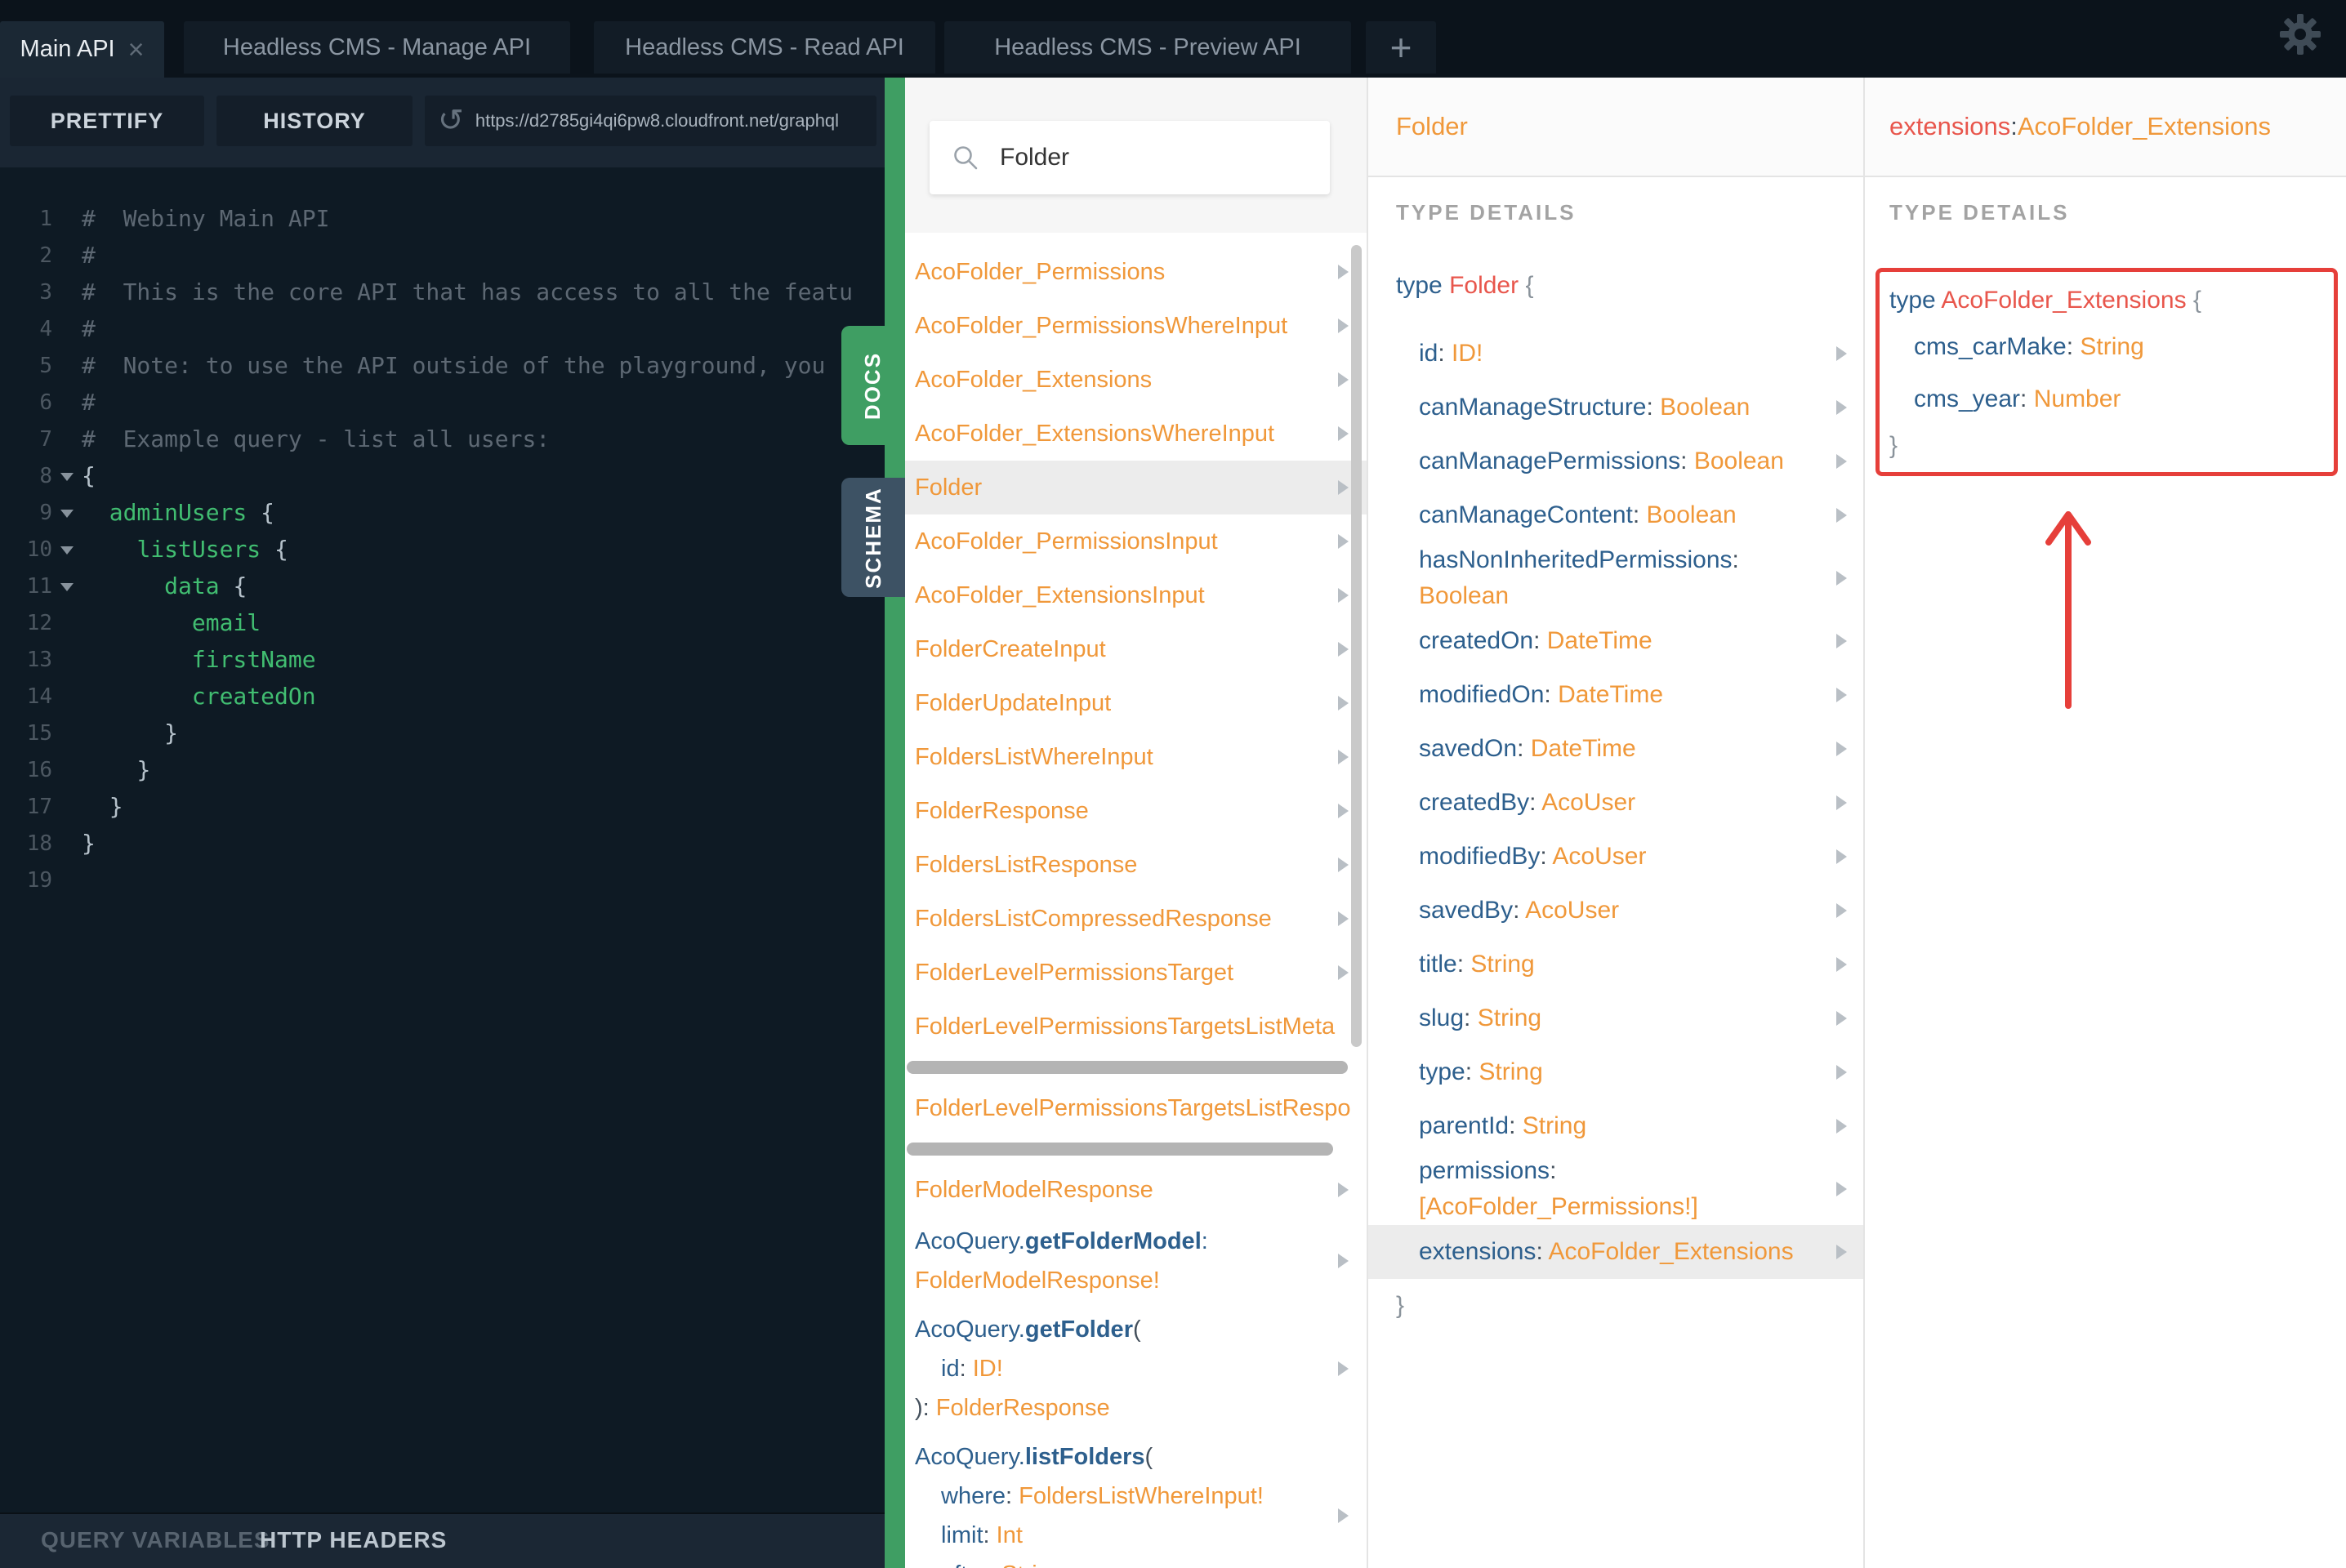  I want to click on doc-list-item: FoldersListResponse, so click(1136, 865).